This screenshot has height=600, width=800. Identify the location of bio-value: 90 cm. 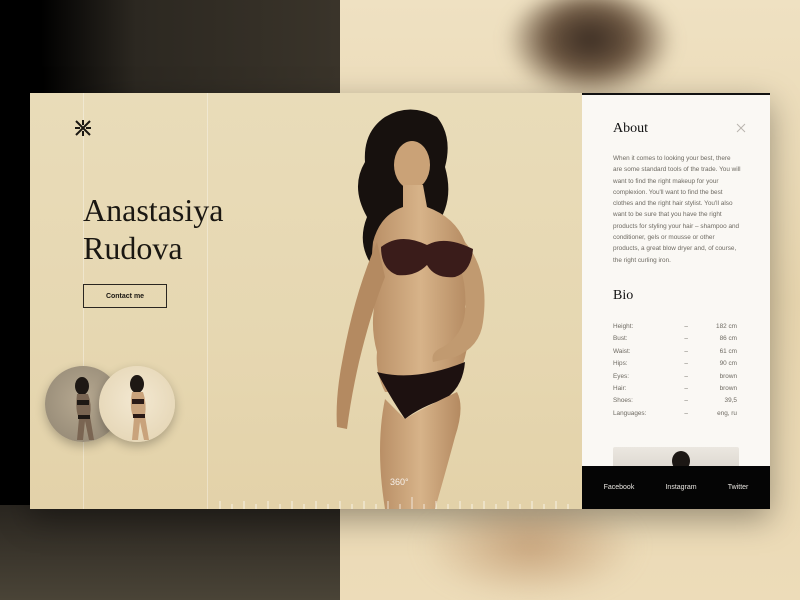
(728, 364).